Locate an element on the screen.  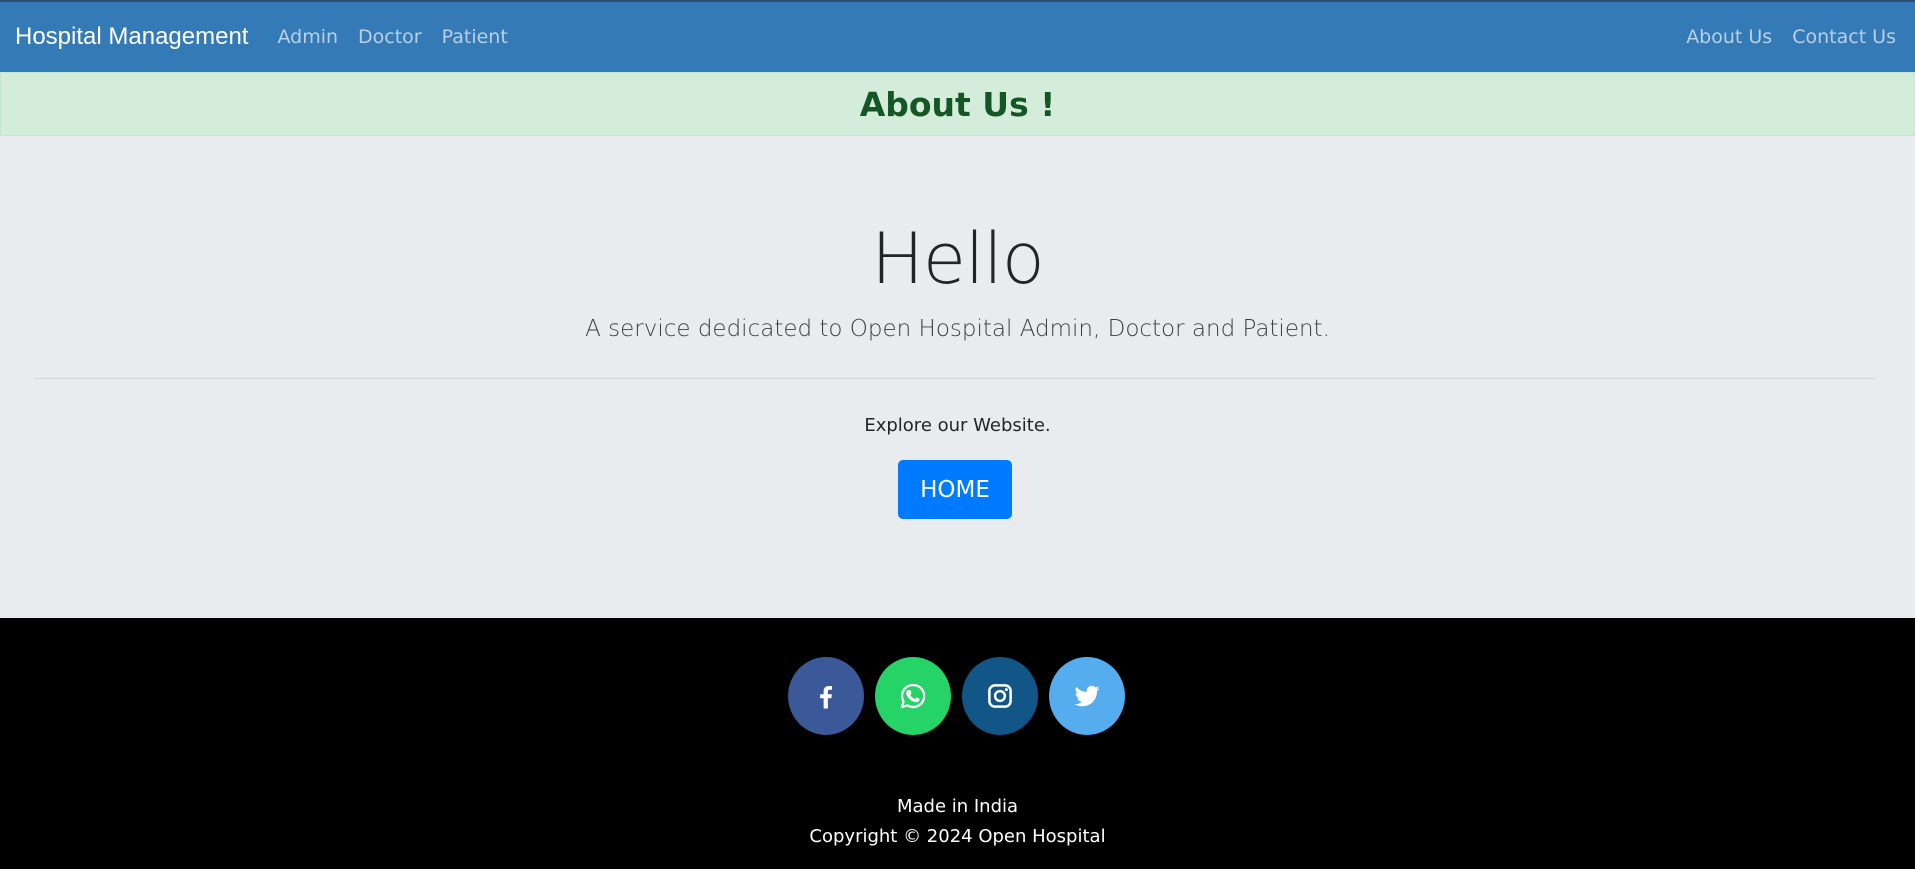
page-heading: Hello is located at coordinates (957, 259).